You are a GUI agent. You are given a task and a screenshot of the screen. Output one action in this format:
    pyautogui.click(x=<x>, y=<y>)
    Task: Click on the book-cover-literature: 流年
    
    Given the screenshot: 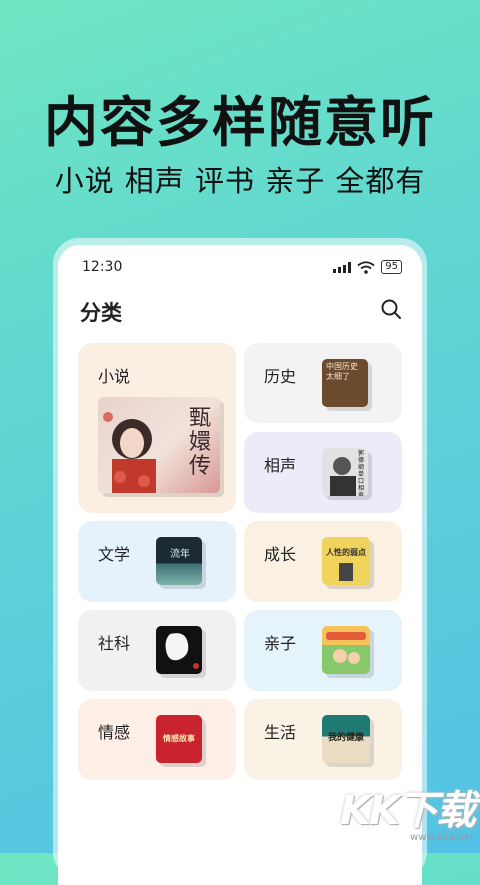 What is the action you would take?
    pyautogui.click(x=179, y=561)
    